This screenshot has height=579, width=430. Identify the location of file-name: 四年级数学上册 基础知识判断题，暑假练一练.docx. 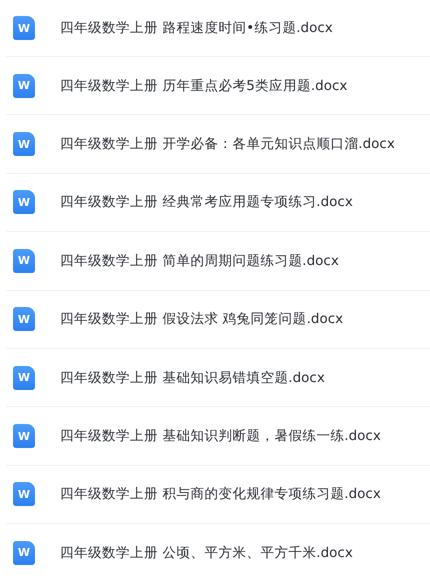
(220, 436).